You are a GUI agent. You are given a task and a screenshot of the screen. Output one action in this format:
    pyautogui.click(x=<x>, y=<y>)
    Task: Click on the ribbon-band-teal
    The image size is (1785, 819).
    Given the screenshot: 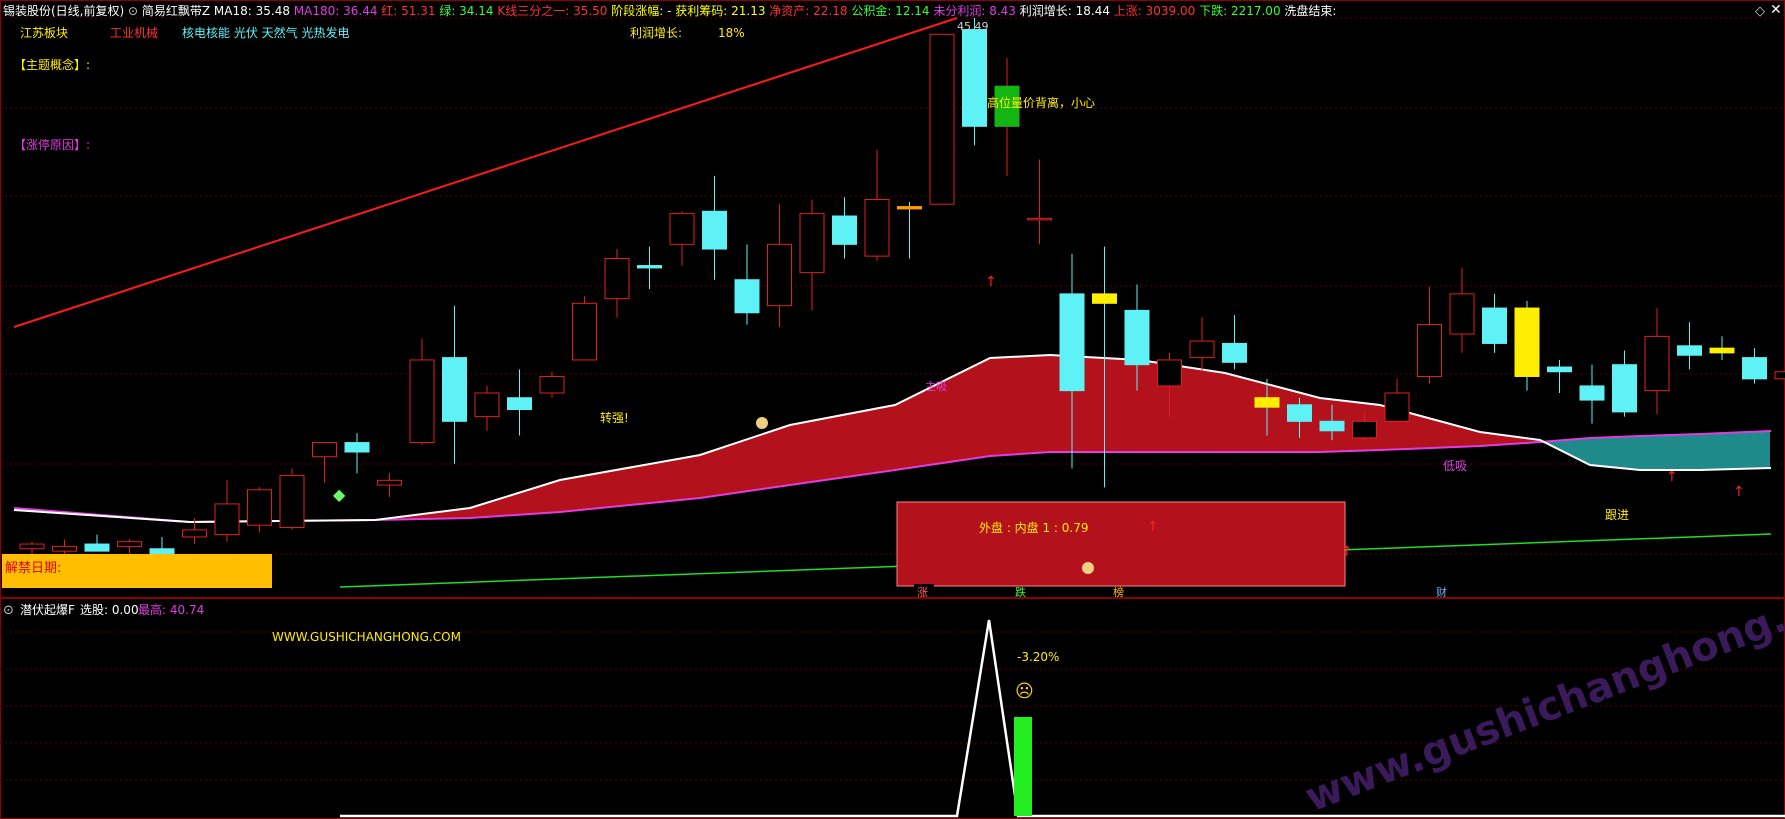 What is the action you would take?
    pyautogui.click(x=1658, y=450)
    